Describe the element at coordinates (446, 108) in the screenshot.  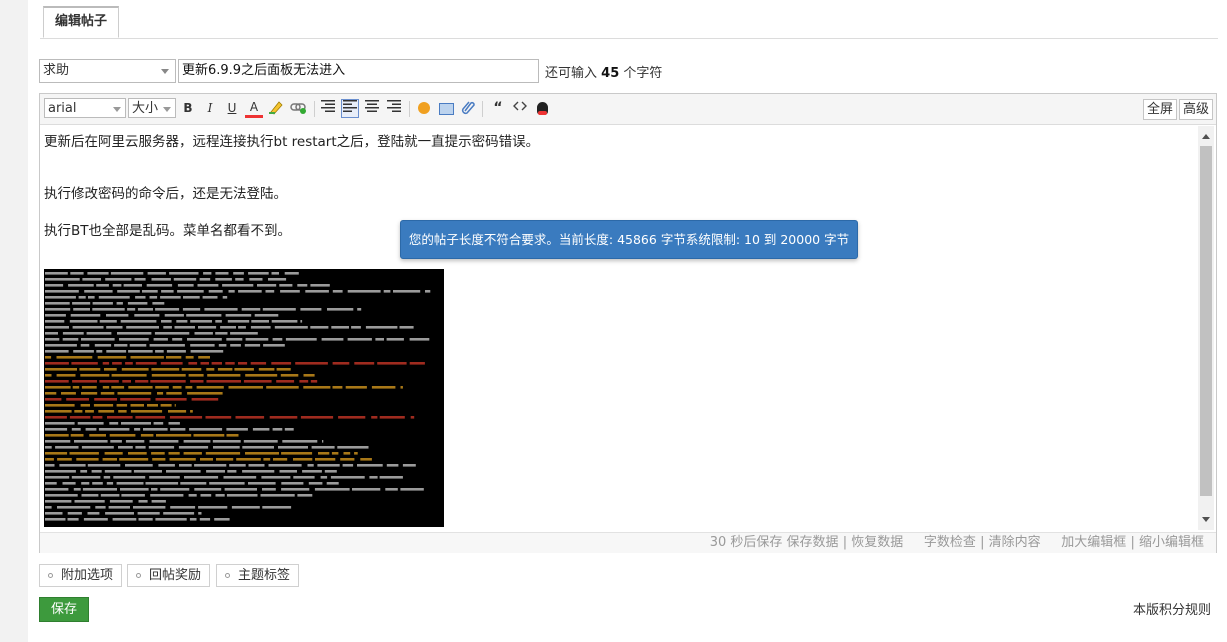
I see `image-icon` at that location.